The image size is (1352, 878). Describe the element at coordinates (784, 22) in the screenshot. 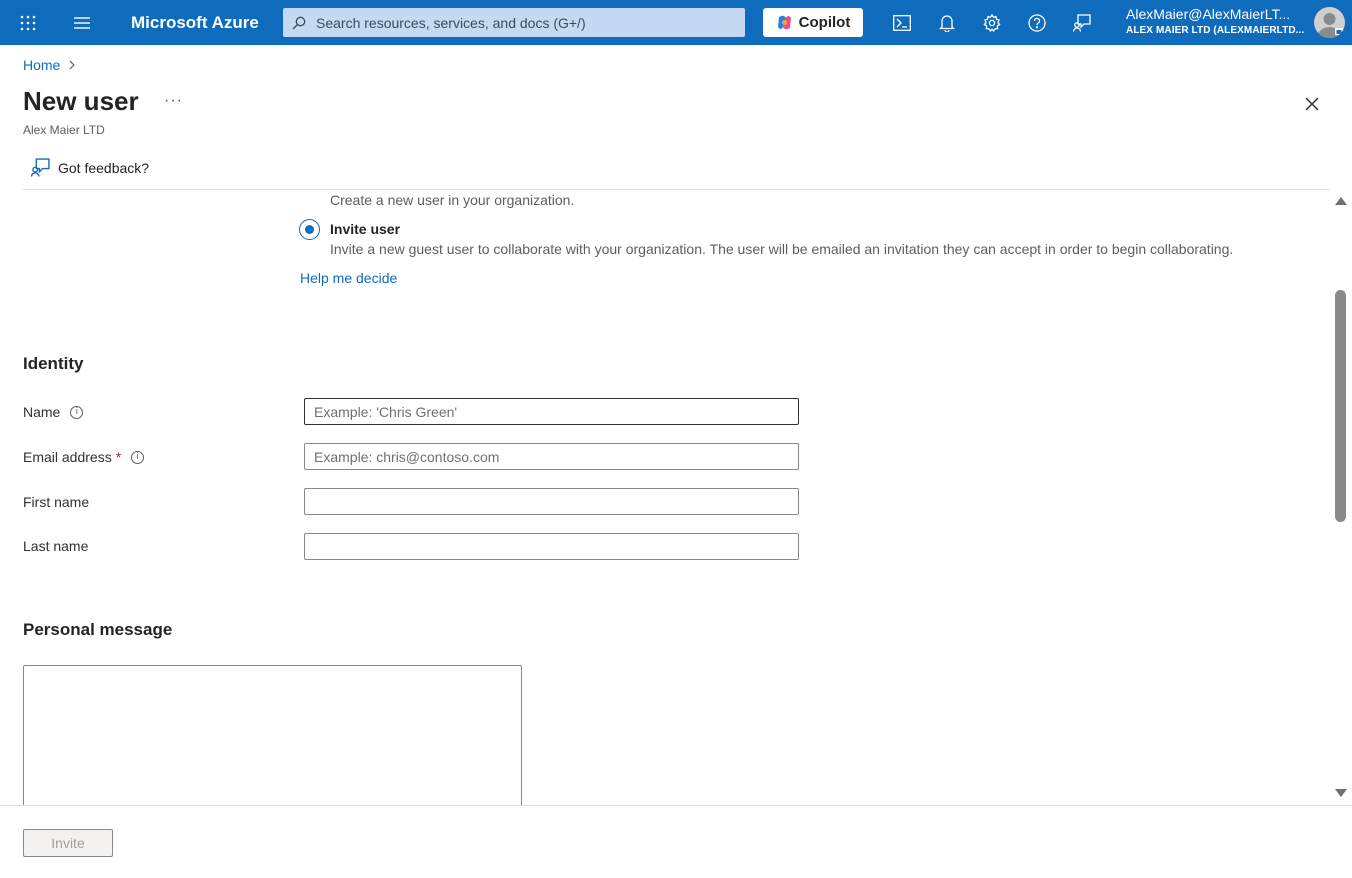

I see `copilot-icon` at that location.